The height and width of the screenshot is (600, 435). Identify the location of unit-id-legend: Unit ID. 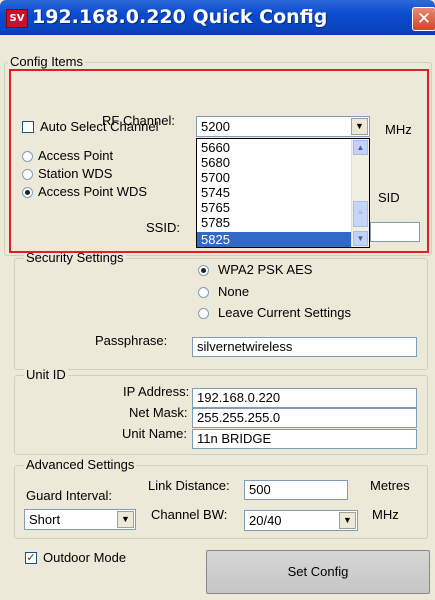
(46, 374).